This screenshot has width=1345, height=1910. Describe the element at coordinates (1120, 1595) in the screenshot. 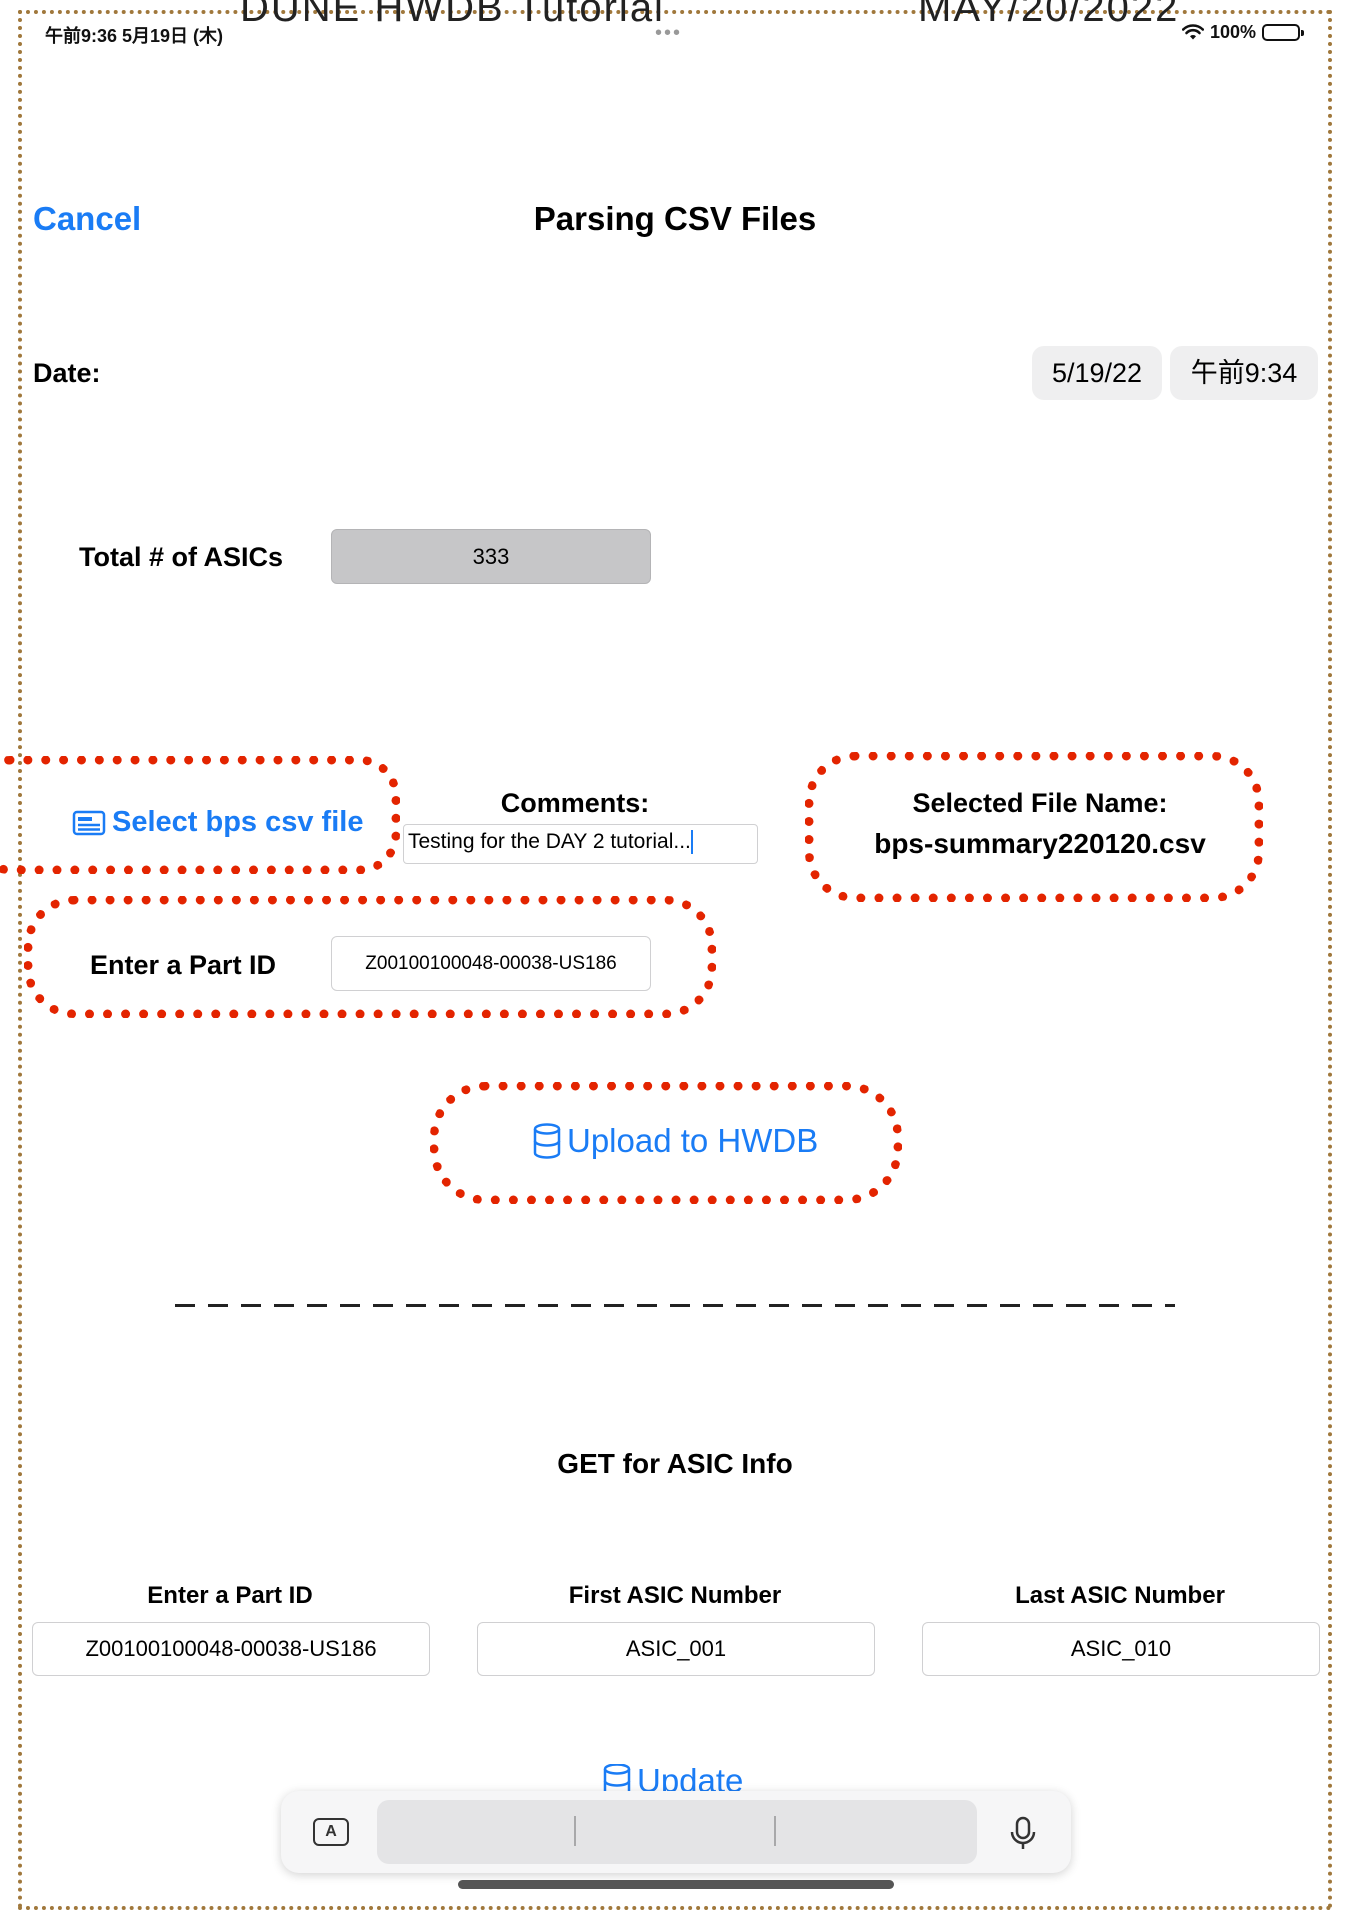

I see `last-asic-label: Last ASIC Number` at that location.